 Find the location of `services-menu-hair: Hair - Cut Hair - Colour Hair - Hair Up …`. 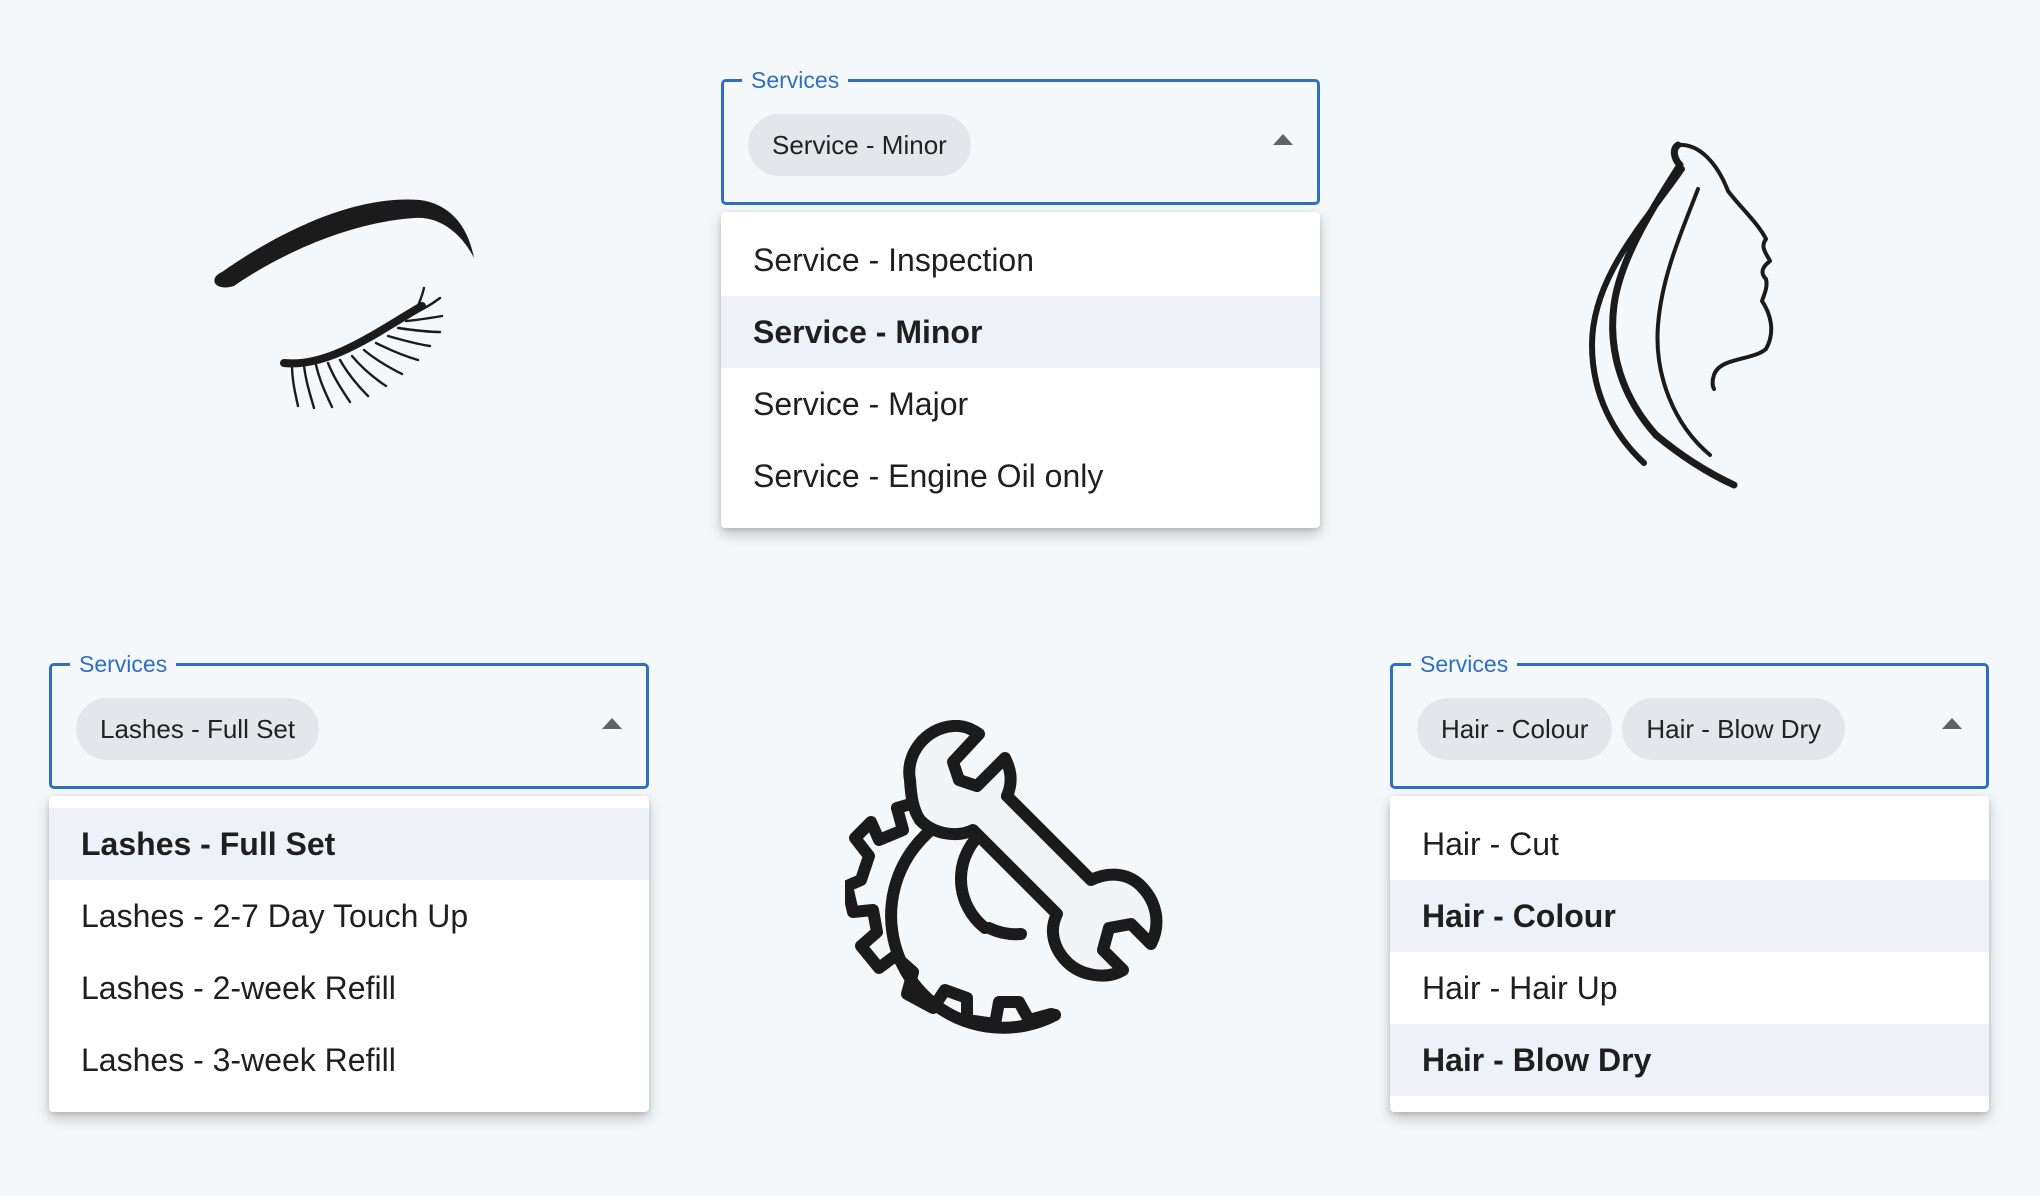

services-menu-hair: Hair - Cut Hair - Colour Hair - Hair Up … is located at coordinates (1689, 954).